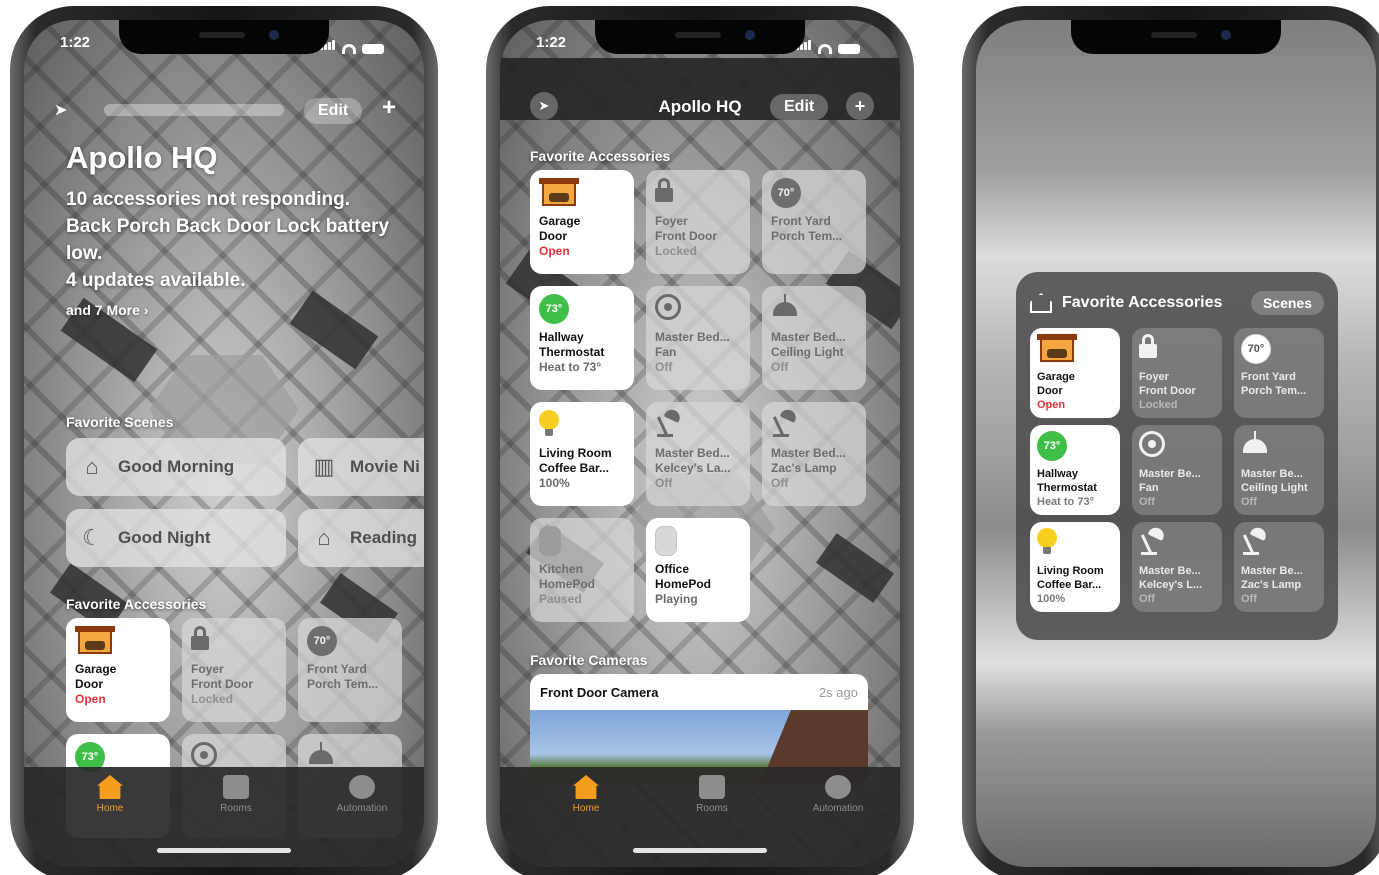 Image resolution: width=1379 pixels, height=875 pixels. I want to click on tile-name: Foyer, so click(1154, 377).